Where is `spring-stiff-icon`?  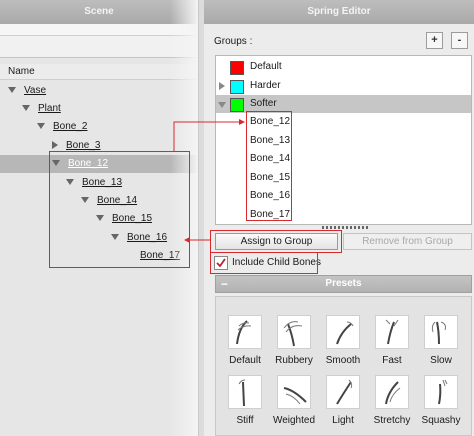 spring-stiff-icon is located at coordinates (245, 392).